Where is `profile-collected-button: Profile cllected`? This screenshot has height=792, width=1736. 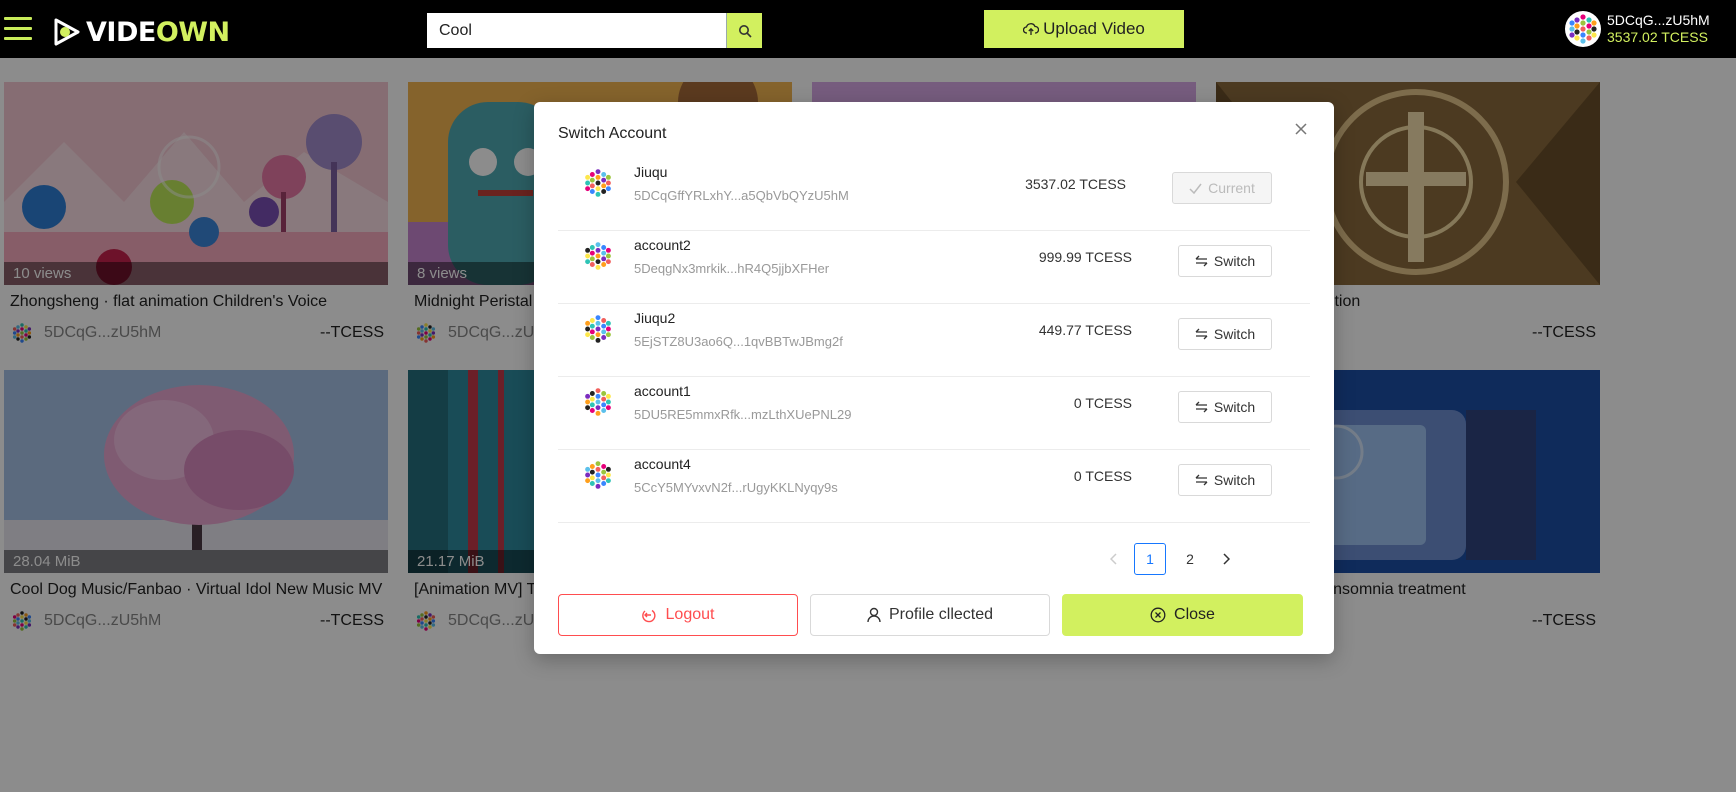 profile-collected-button: Profile cllected is located at coordinates (930, 615).